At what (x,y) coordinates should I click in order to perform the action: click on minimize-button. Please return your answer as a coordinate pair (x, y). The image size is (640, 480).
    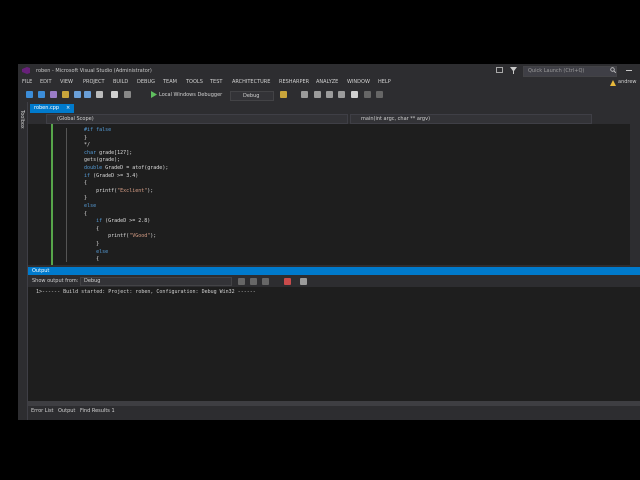
    Looking at the image, I should click on (629, 70).